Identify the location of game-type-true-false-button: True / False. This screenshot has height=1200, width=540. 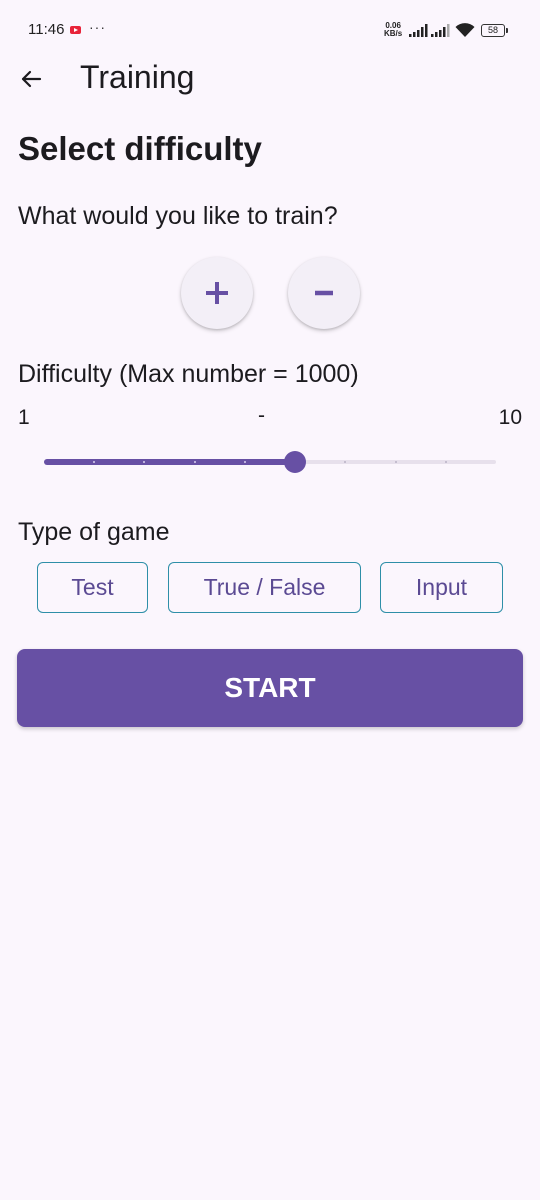
(264, 587).